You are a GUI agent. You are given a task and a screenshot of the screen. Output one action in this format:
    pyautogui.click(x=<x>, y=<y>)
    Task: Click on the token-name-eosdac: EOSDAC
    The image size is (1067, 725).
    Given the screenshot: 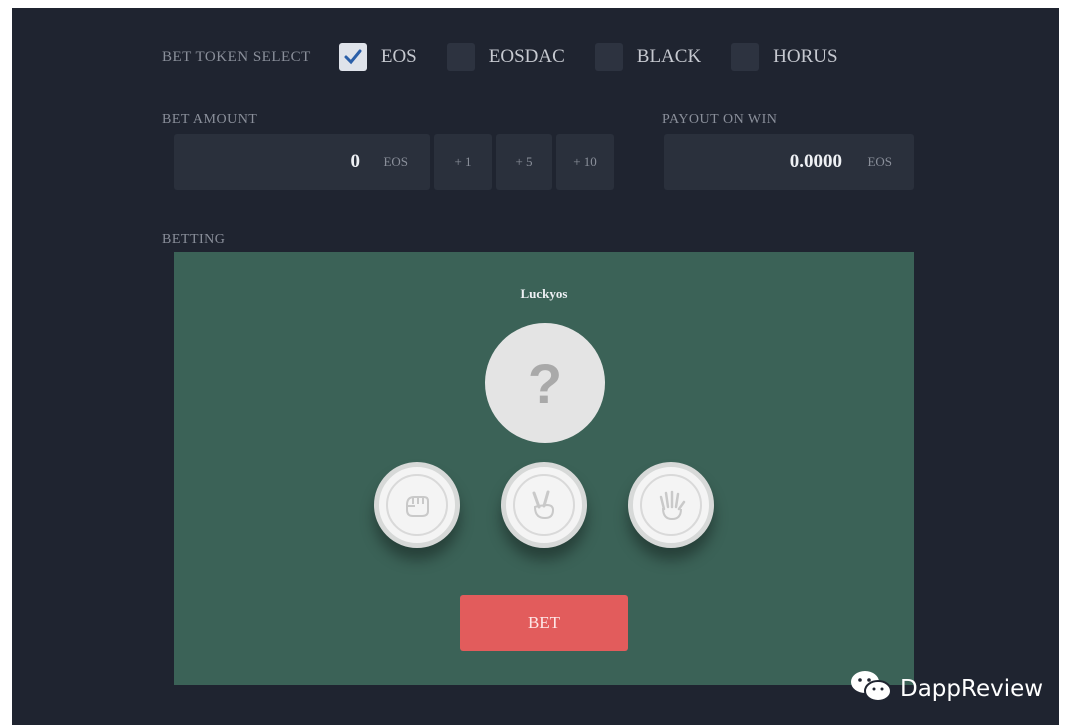 What is the action you would take?
    pyautogui.click(x=526, y=56)
    